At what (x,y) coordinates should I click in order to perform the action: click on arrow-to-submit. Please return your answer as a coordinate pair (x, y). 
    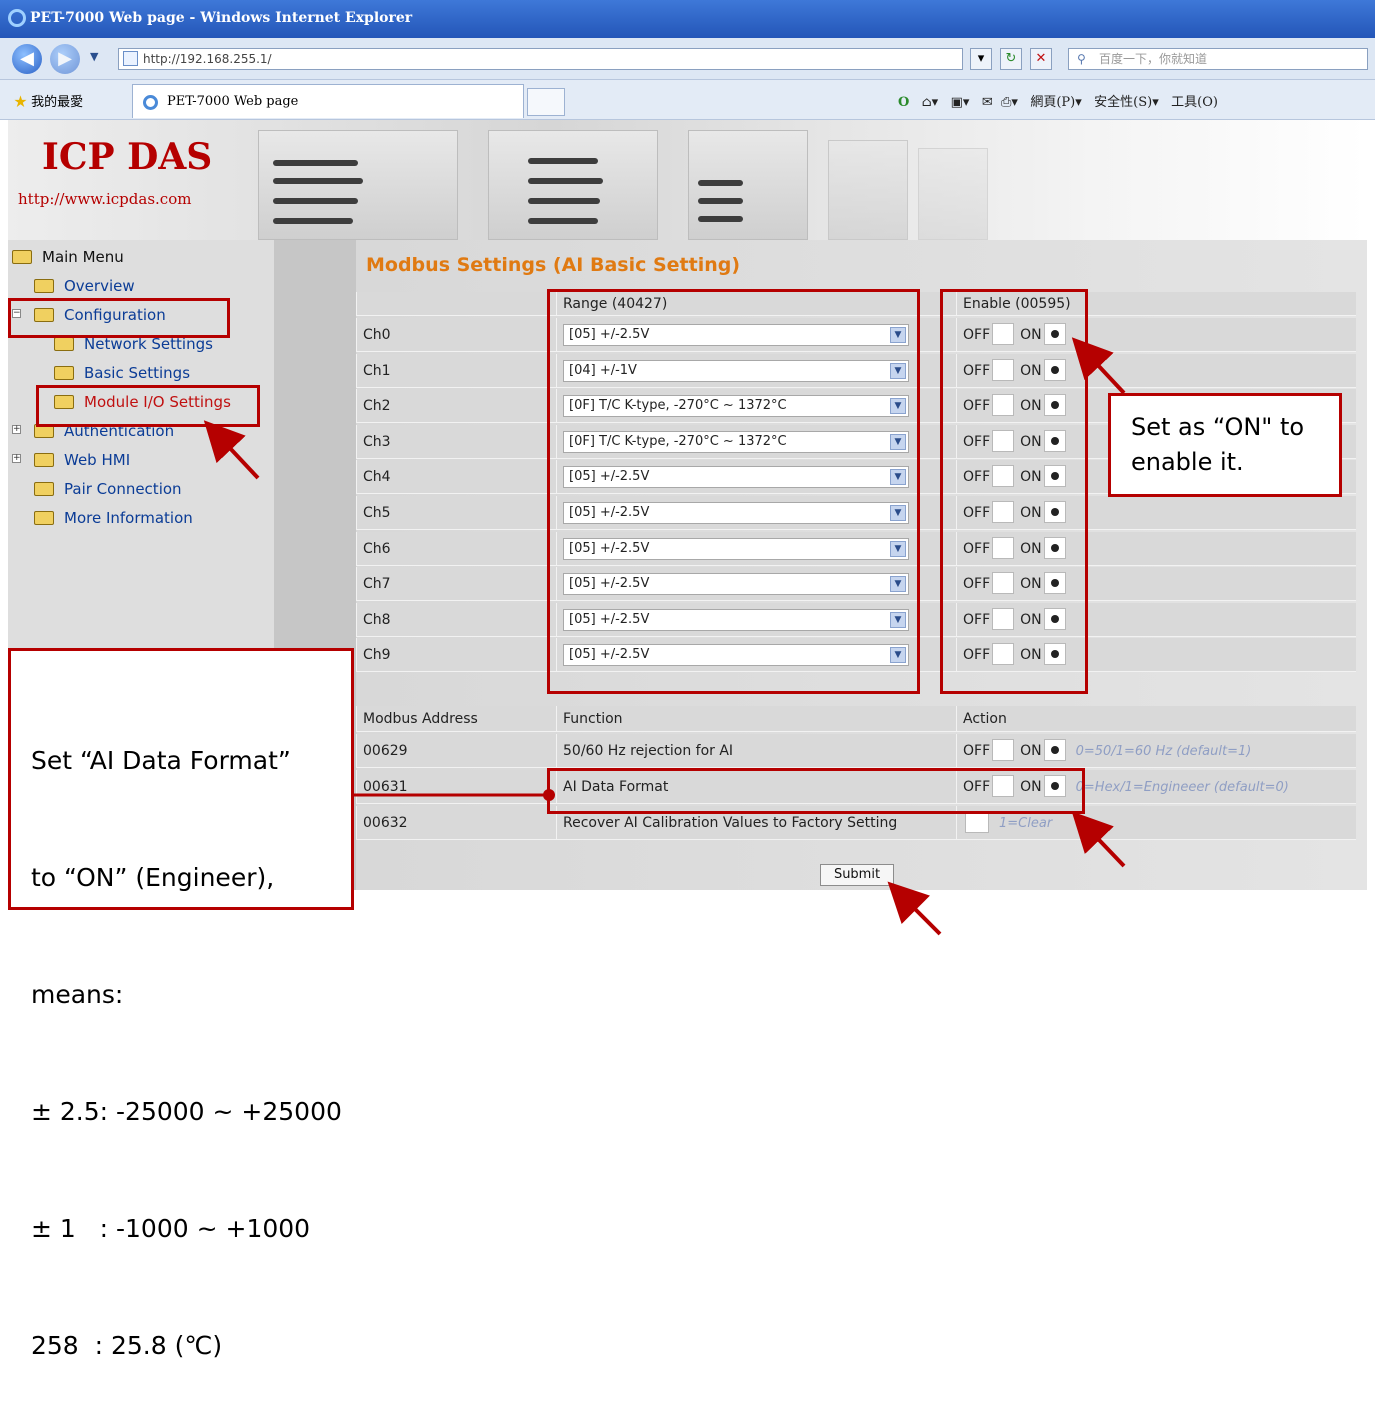
    Looking at the image, I should click on (914, 908).